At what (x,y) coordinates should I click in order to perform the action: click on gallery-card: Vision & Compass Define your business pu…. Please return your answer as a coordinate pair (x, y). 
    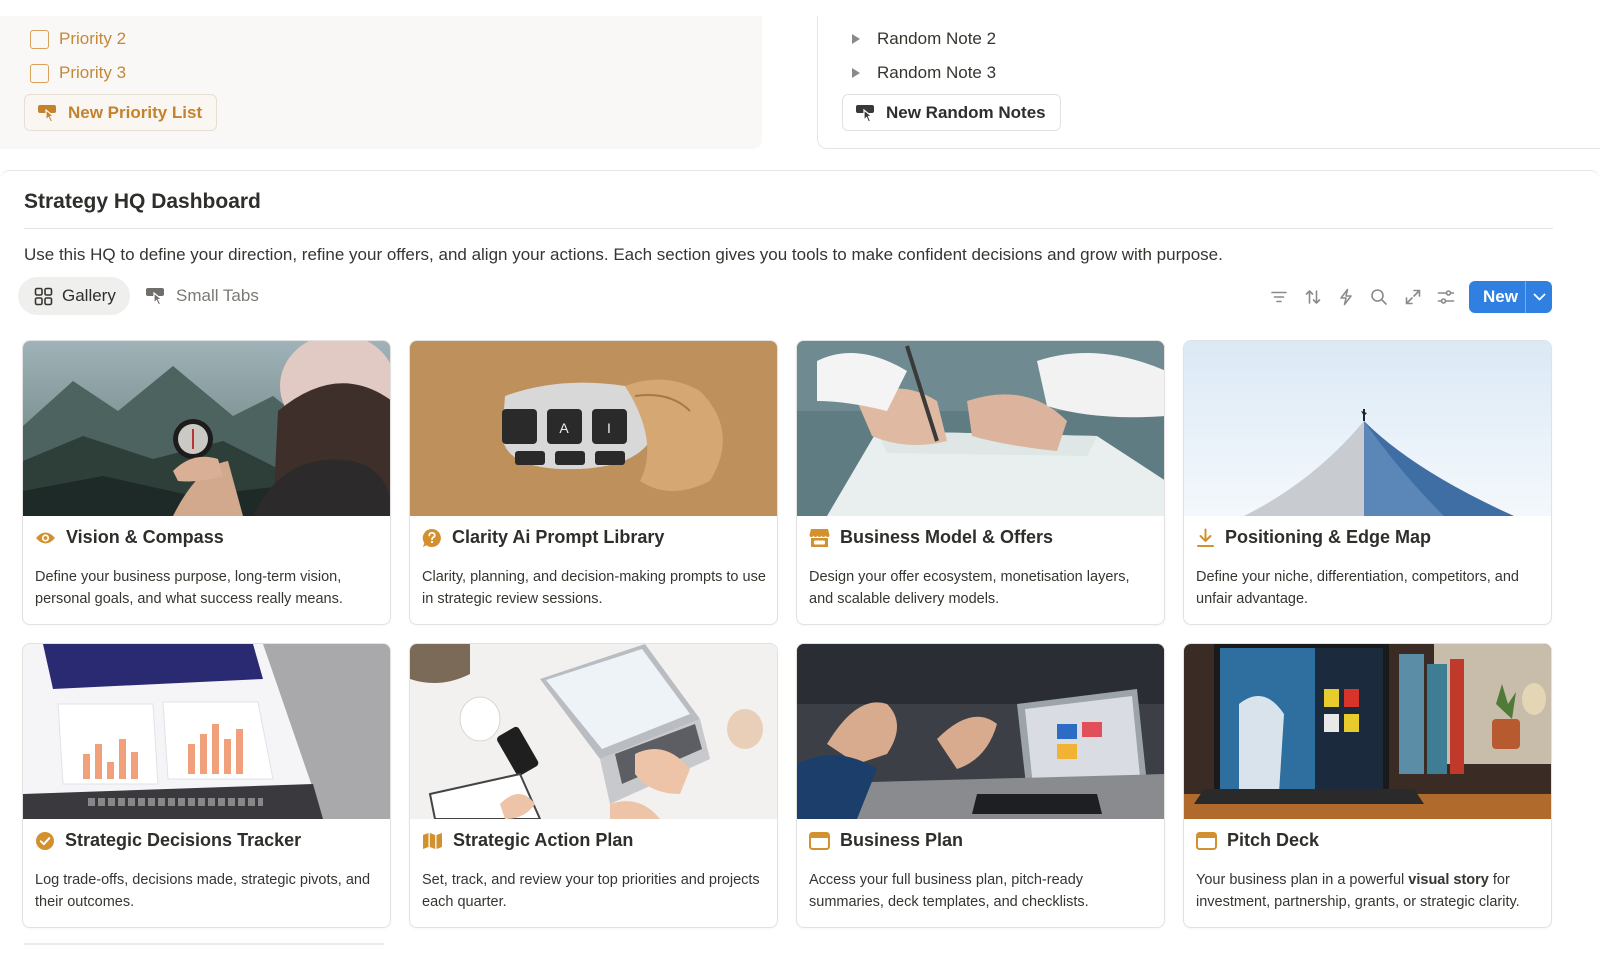
    Looking at the image, I should click on (206, 482).